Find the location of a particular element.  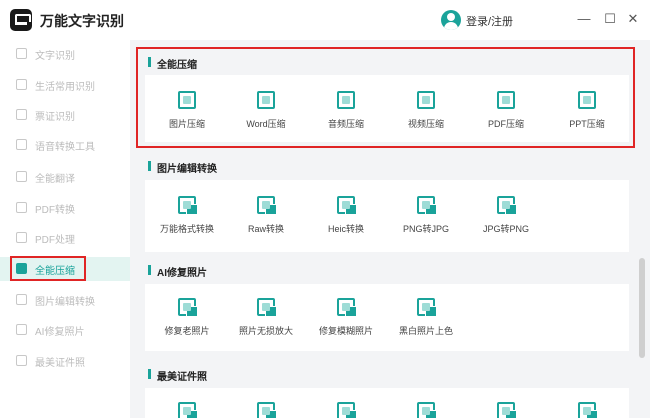

app-logo-icon is located at coordinates (21, 20).